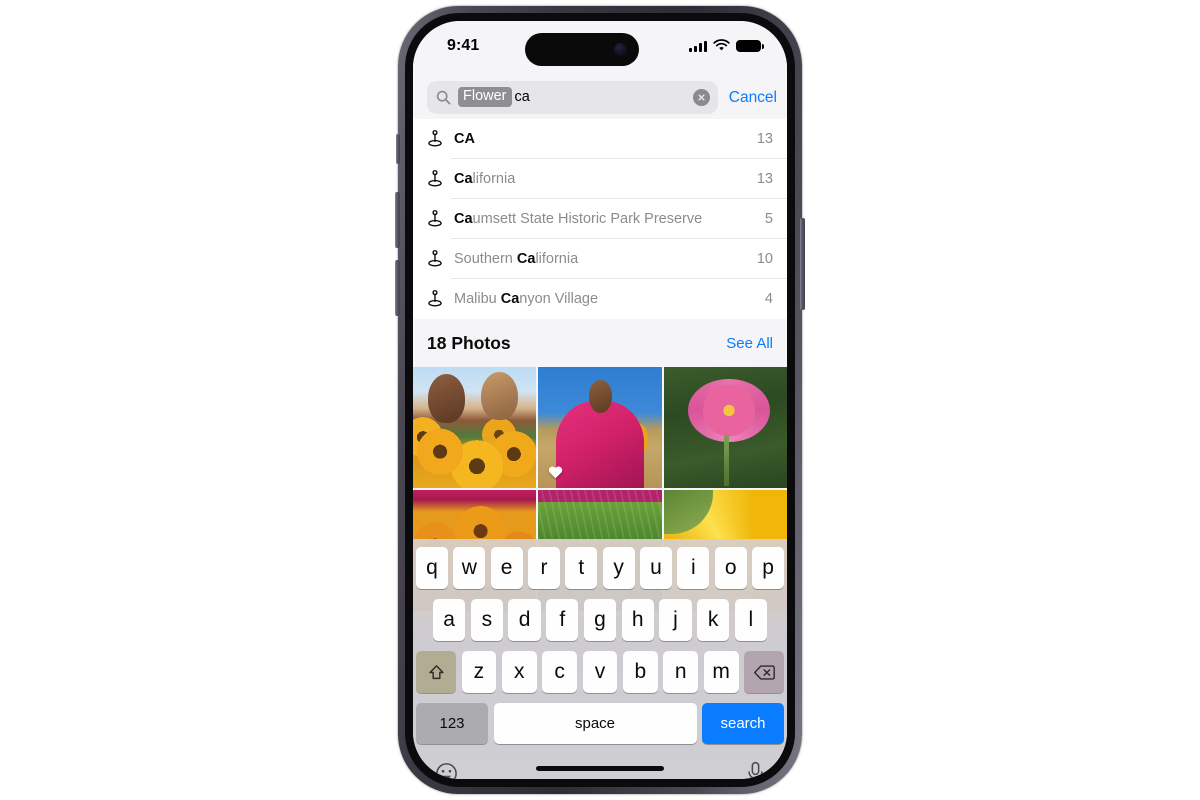 Image resolution: width=1200 pixels, height=800 pixels. What do you see at coordinates (562, 620) in the screenshot?
I see `key-f: f` at bounding box center [562, 620].